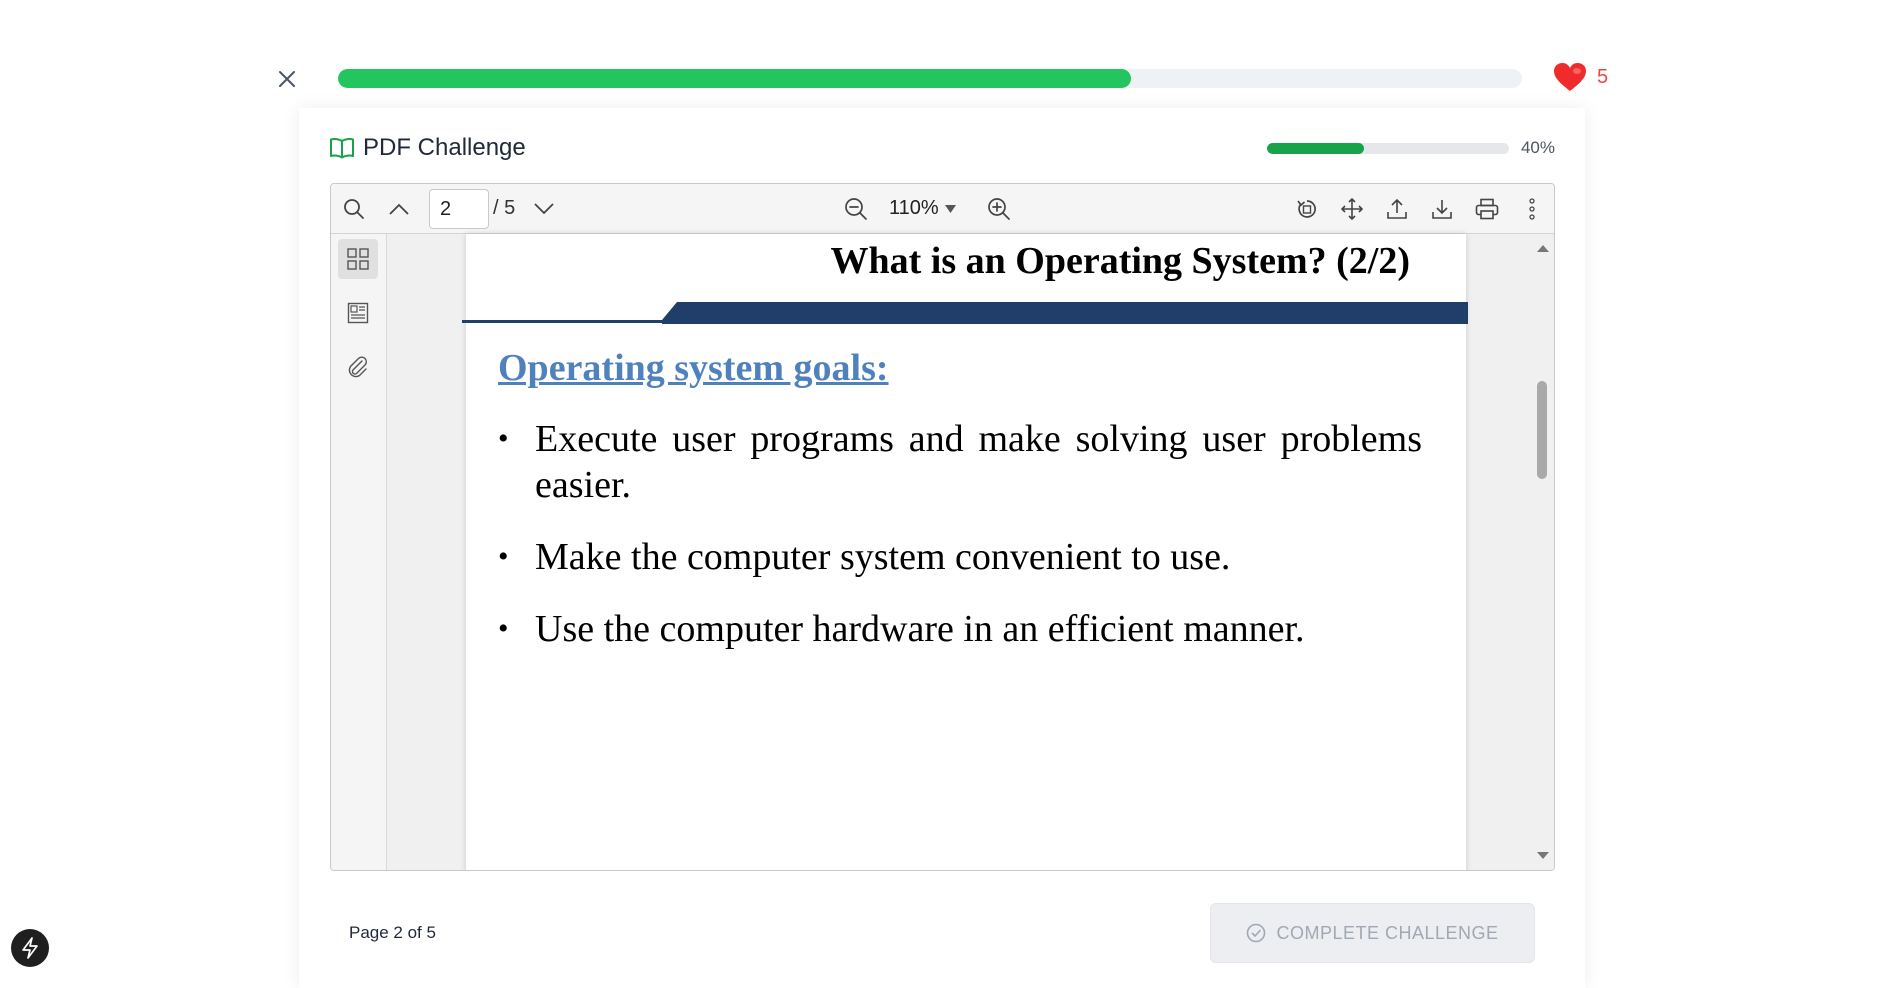 Image resolution: width=1879 pixels, height=988 pixels. I want to click on zoom-select: 110%, so click(922, 208).